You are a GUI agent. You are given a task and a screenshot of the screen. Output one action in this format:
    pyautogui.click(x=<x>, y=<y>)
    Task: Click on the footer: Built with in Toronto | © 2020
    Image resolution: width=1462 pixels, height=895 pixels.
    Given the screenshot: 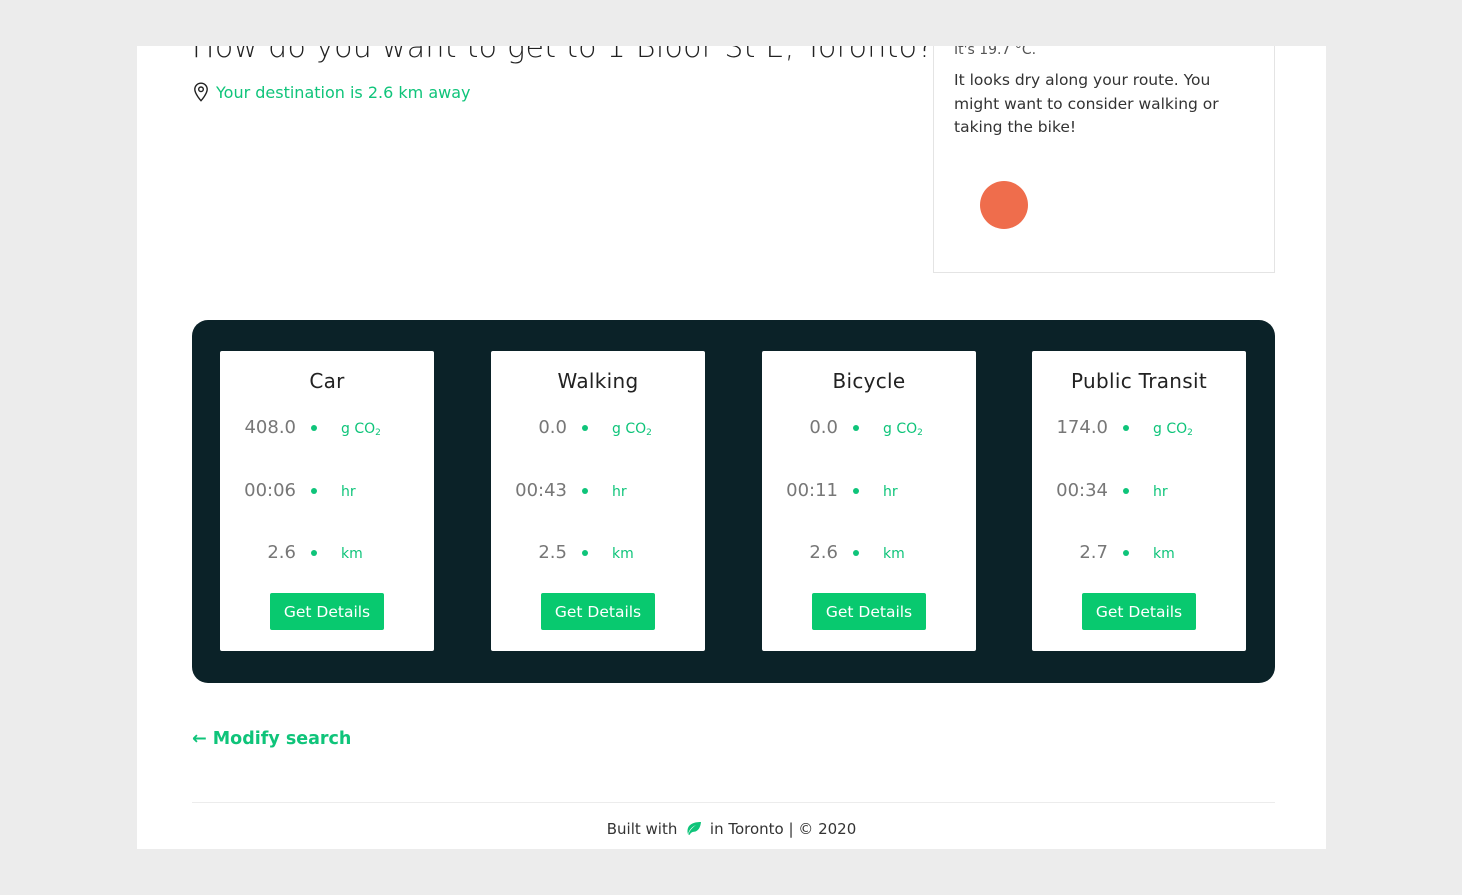 What is the action you would take?
    pyautogui.click(x=731, y=829)
    